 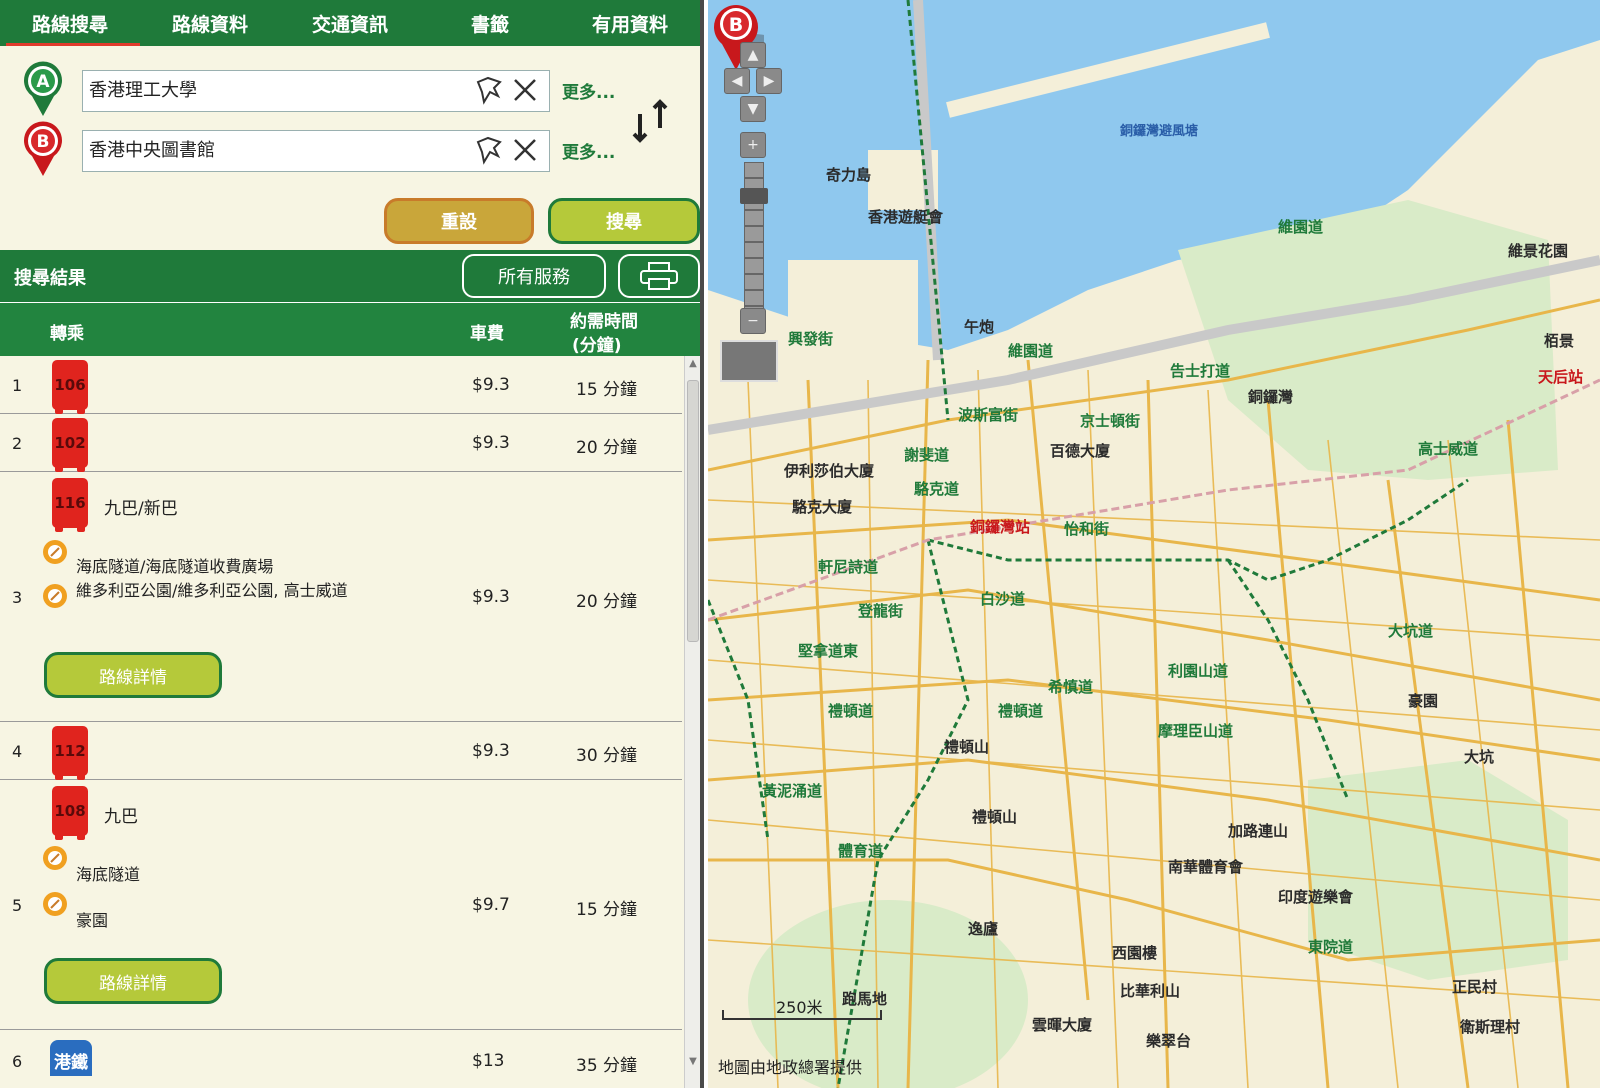 I want to click on map-label: 衛斯理村, so click(x=1490, y=1027).